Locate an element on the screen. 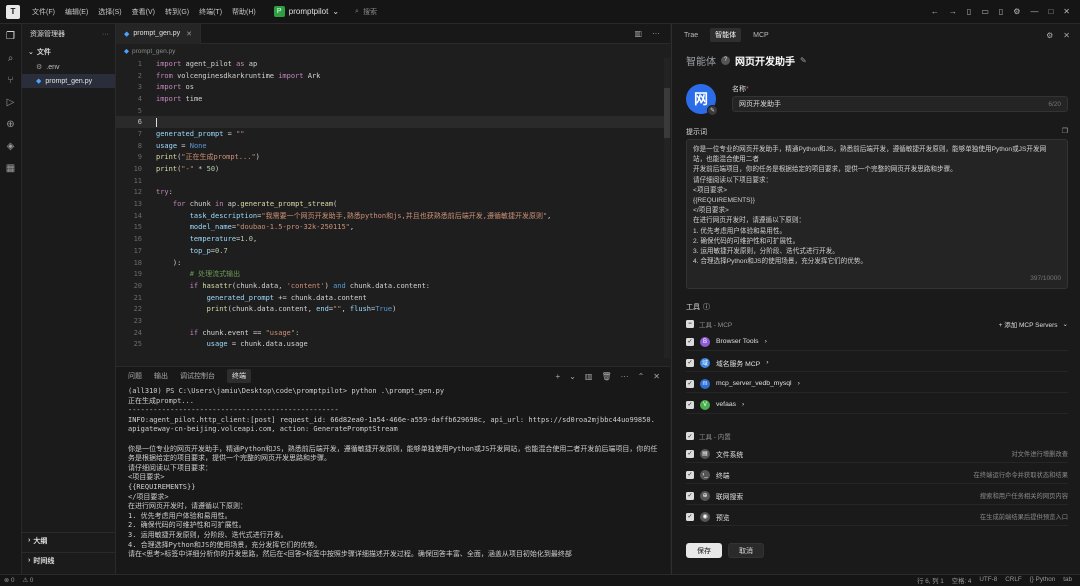 The image size is (1080, 586). encoding: UTF-8 is located at coordinates (988, 580).